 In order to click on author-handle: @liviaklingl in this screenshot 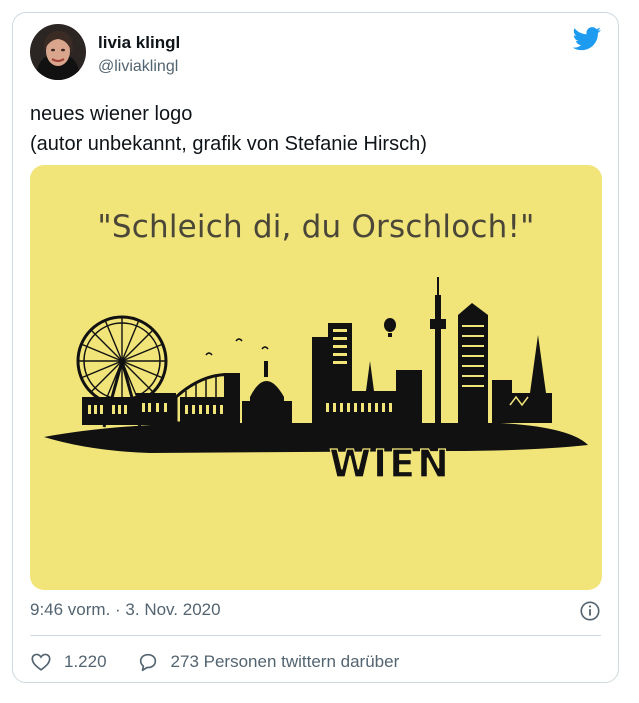, I will do `click(138, 67)`.